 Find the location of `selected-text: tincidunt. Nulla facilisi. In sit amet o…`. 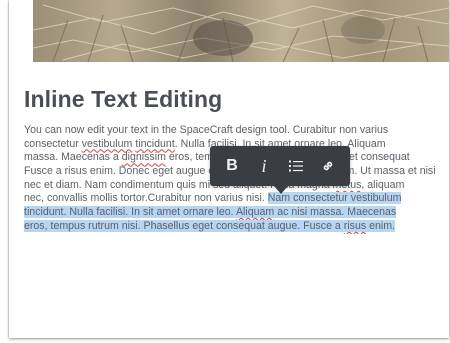

selected-text: tincidunt. Nulla facilisi. In sit amet o… is located at coordinates (130, 212).